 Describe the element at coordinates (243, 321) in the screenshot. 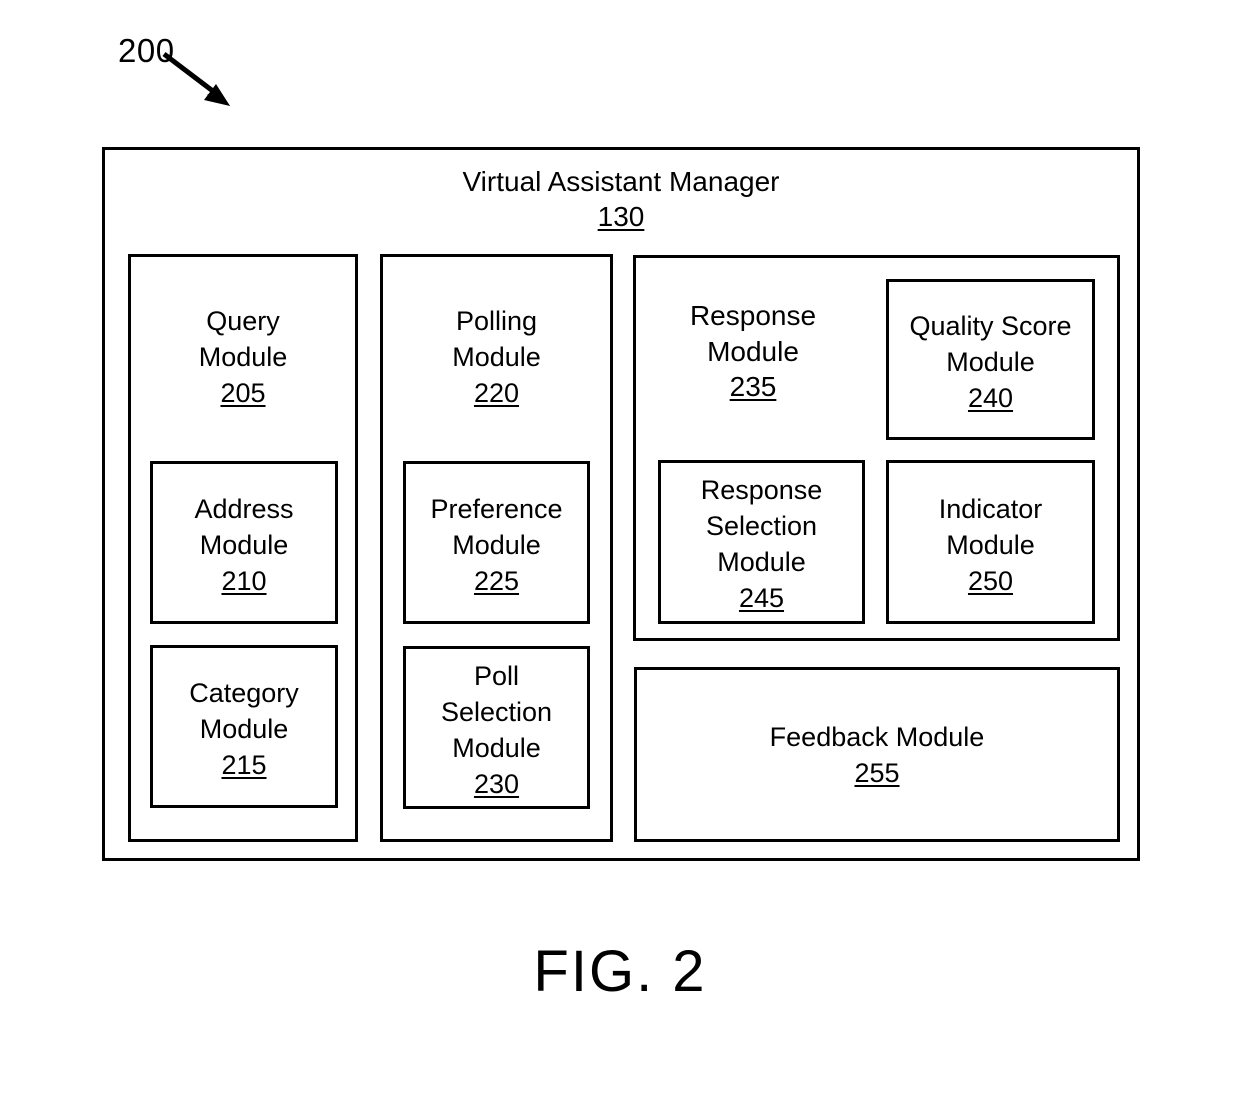

I see `query-module-label-line1: Query` at that location.